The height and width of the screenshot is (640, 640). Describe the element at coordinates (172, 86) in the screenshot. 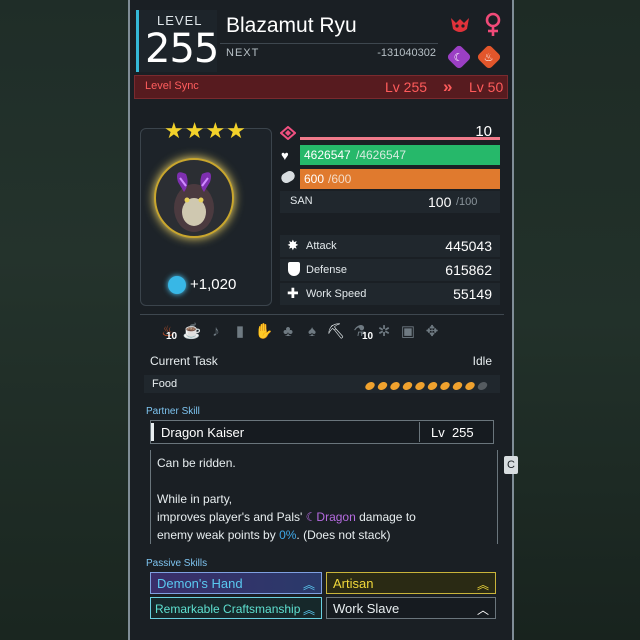

I see `level-sync-label: Level Sync` at that location.